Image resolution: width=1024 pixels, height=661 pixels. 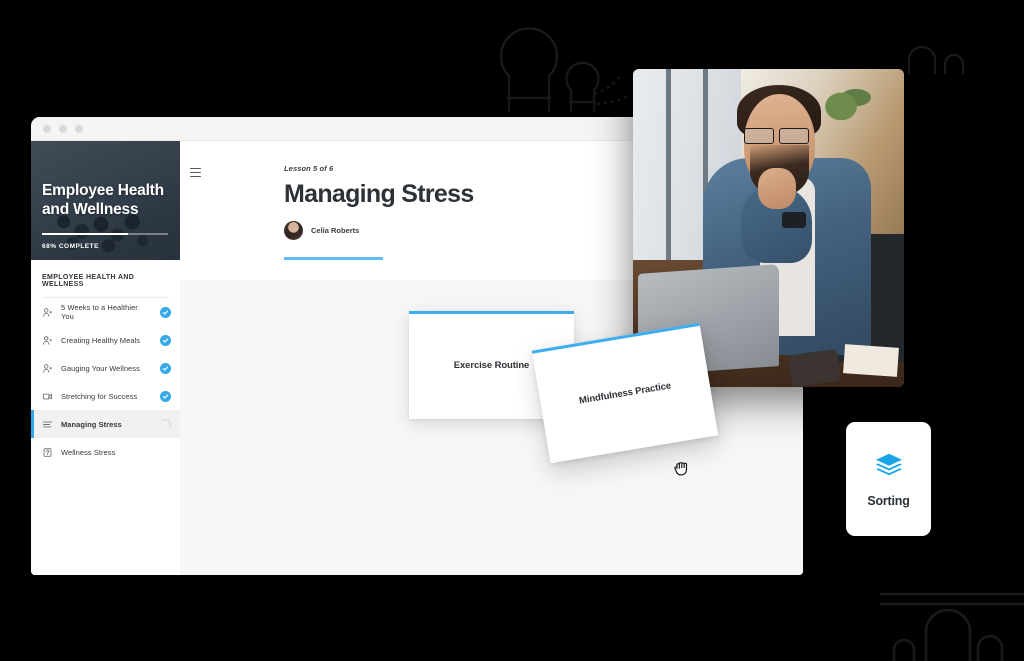 What do you see at coordinates (85, 234) in the screenshot?
I see `course-progress-fill` at bounding box center [85, 234].